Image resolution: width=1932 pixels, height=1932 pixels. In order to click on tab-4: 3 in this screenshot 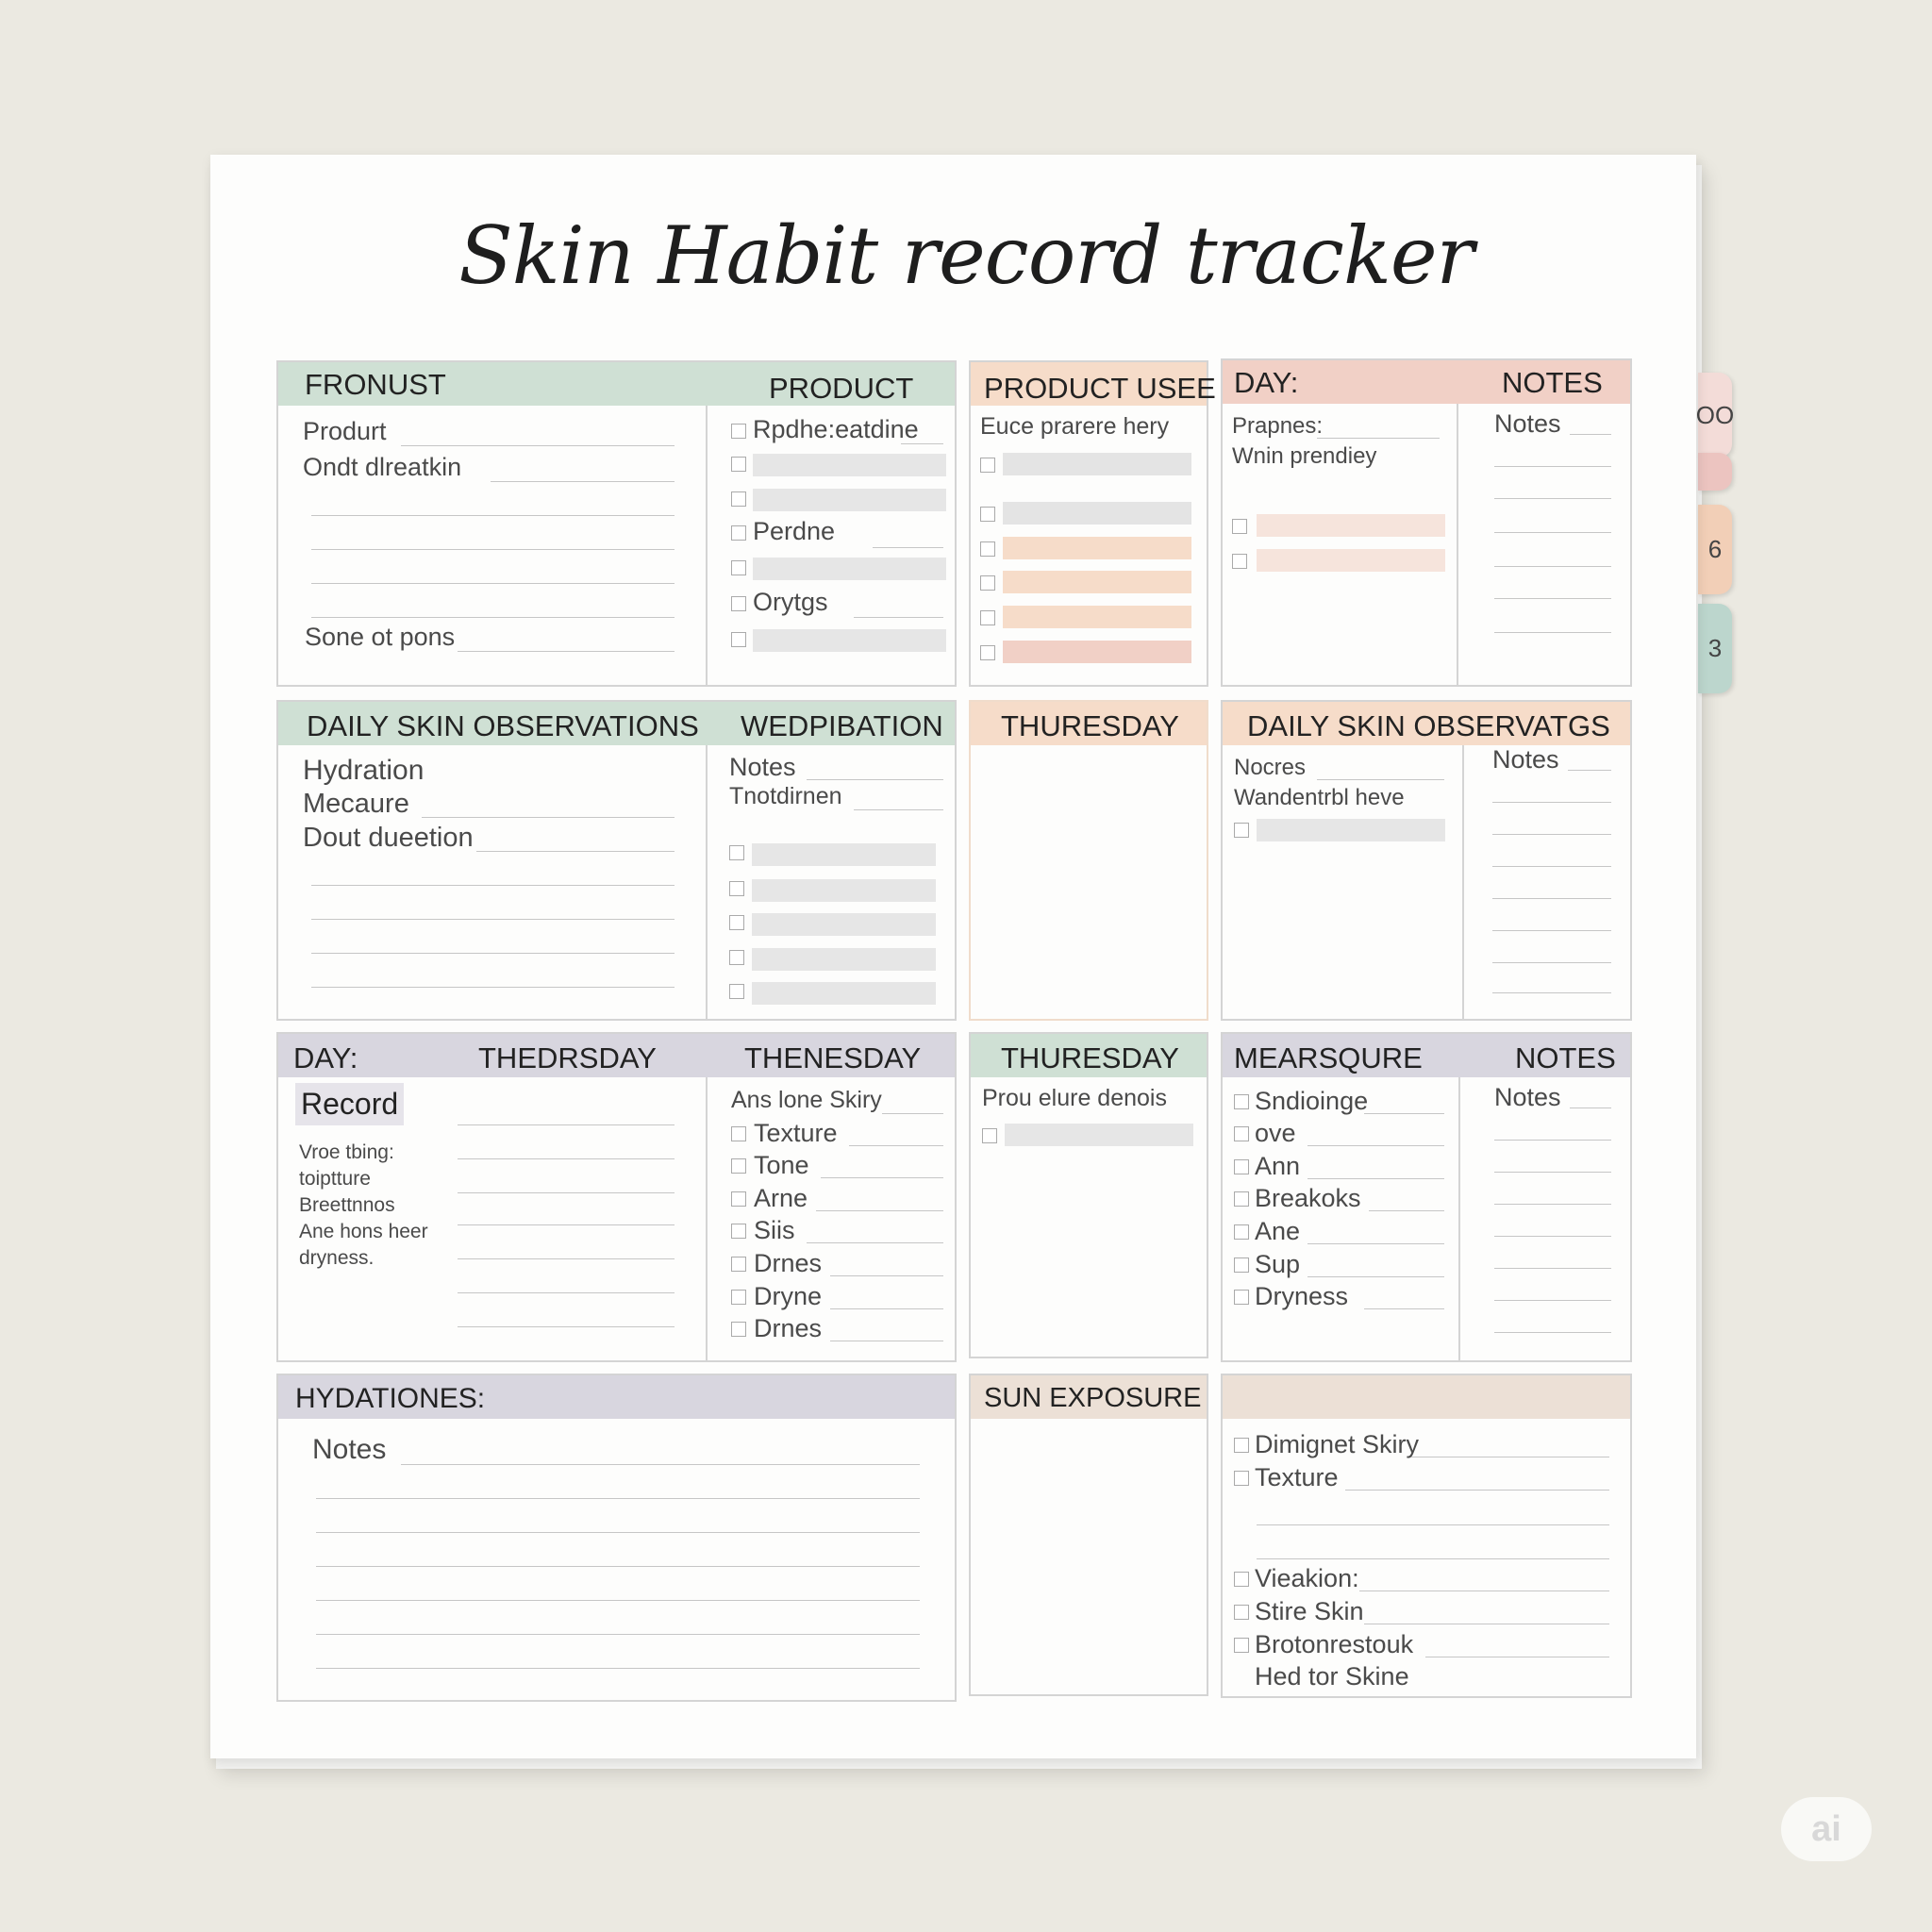, I will do `click(1715, 648)`.